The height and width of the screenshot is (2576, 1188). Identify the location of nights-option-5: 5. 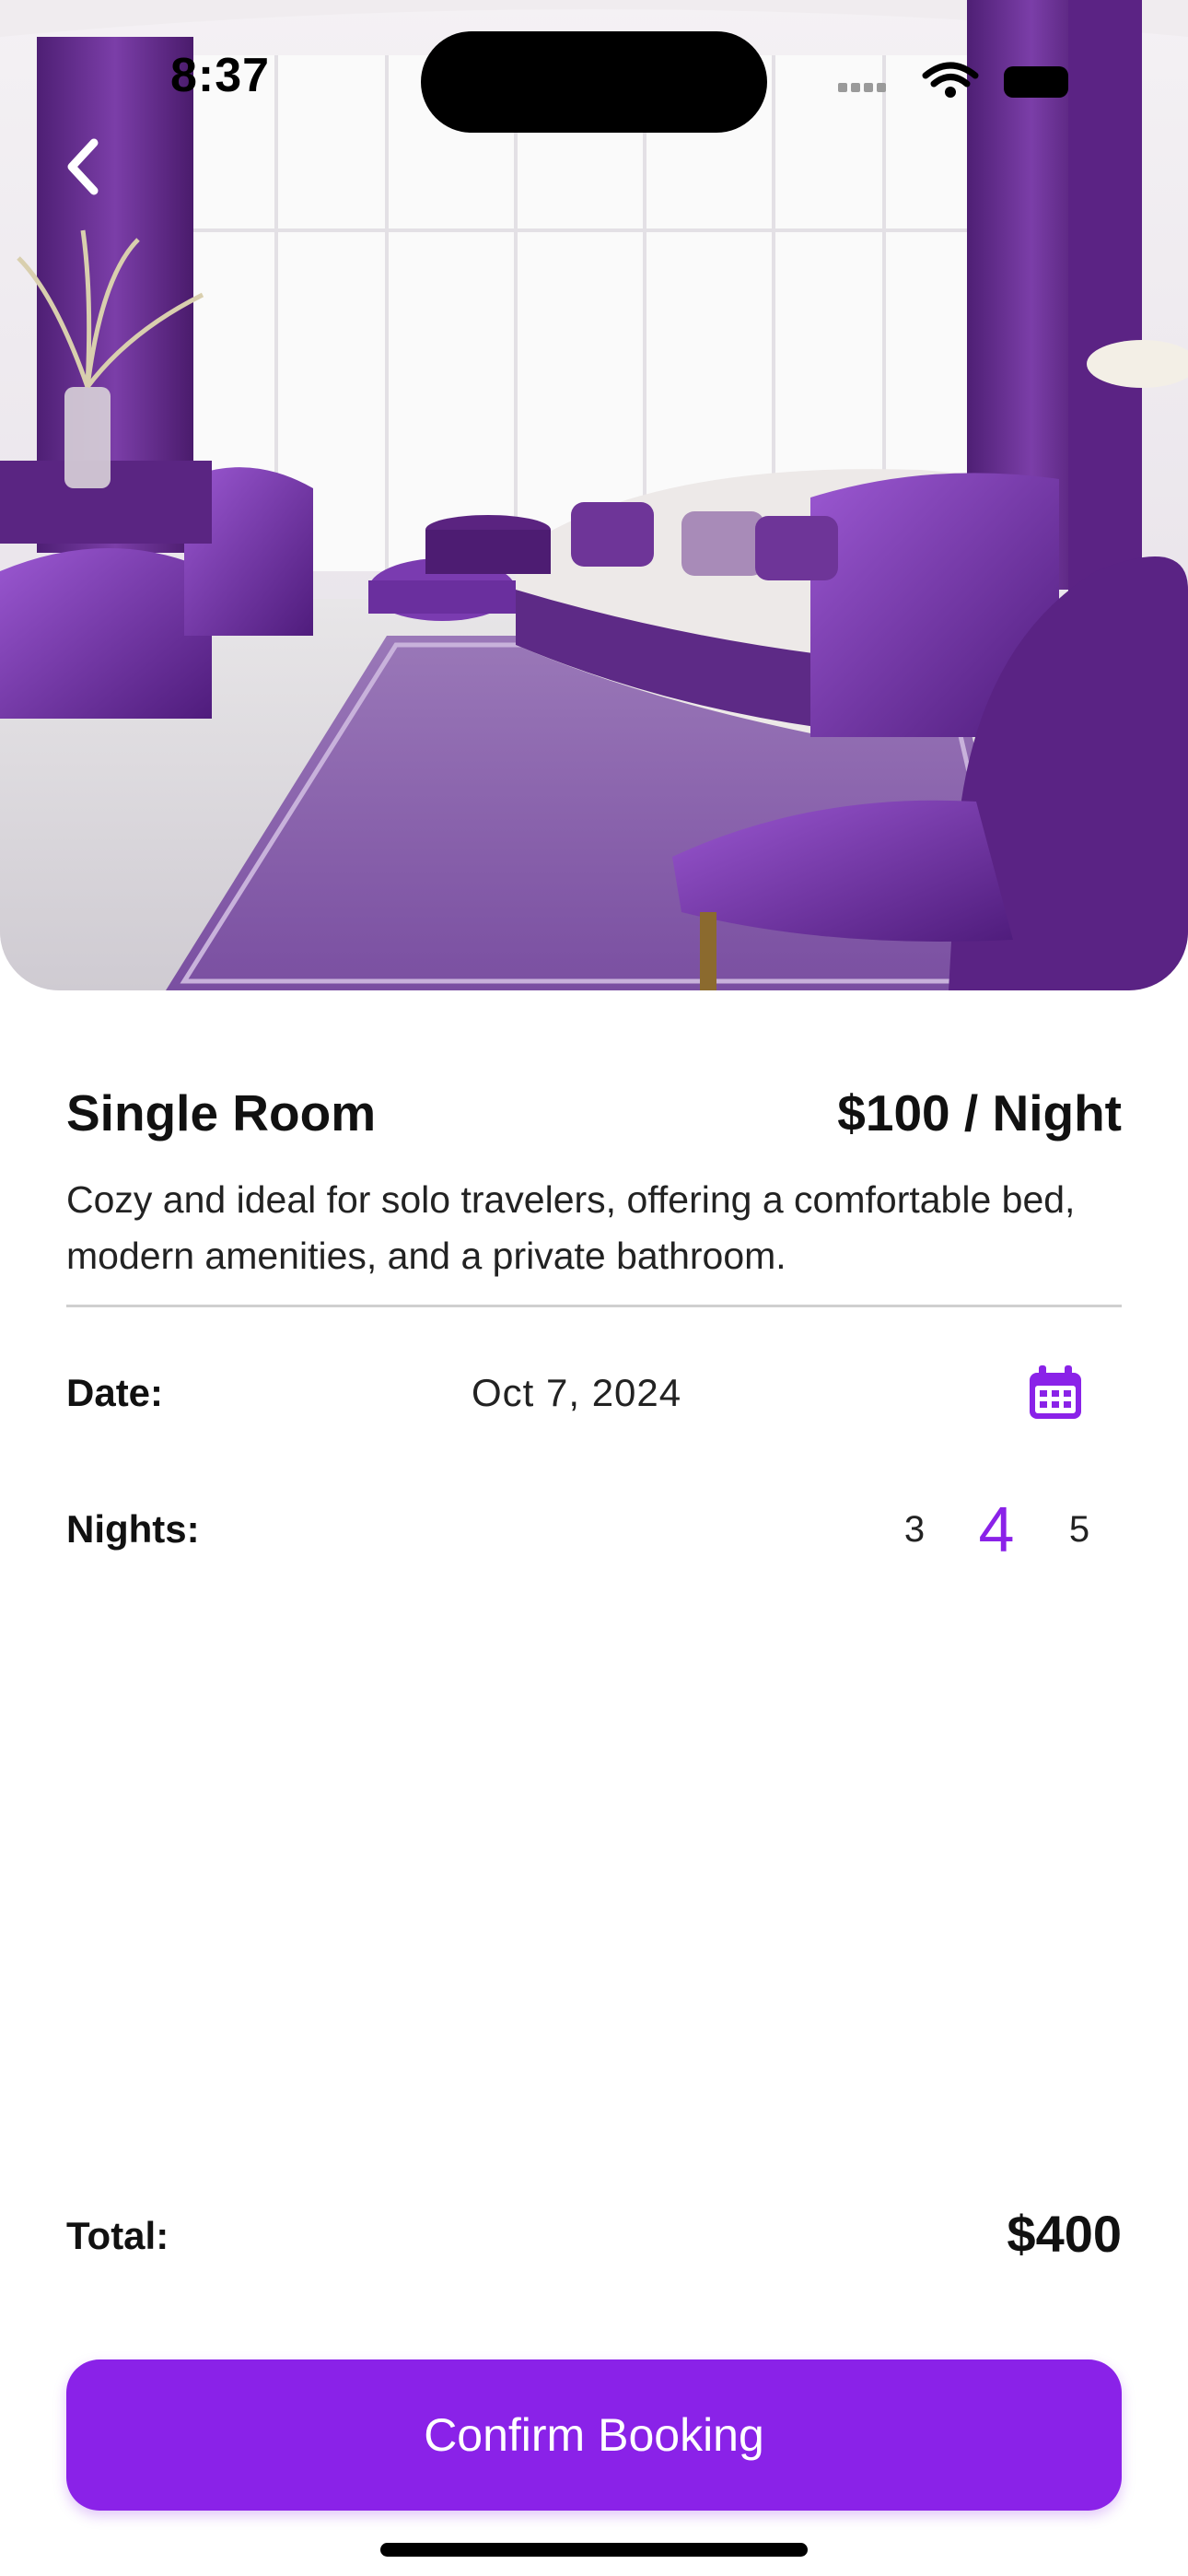
(1079, 1530).